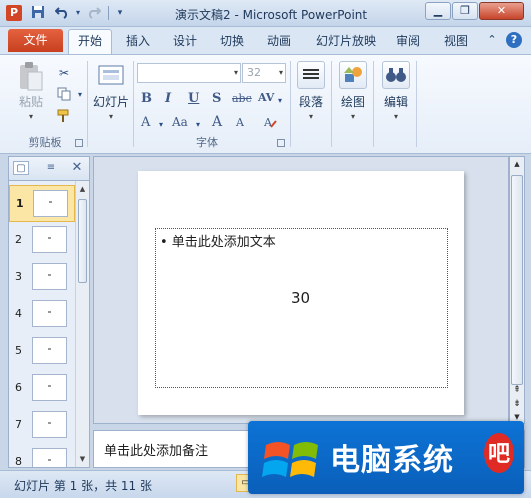  I want to click on watermark-badge-text: 吧, so click(499, 454).